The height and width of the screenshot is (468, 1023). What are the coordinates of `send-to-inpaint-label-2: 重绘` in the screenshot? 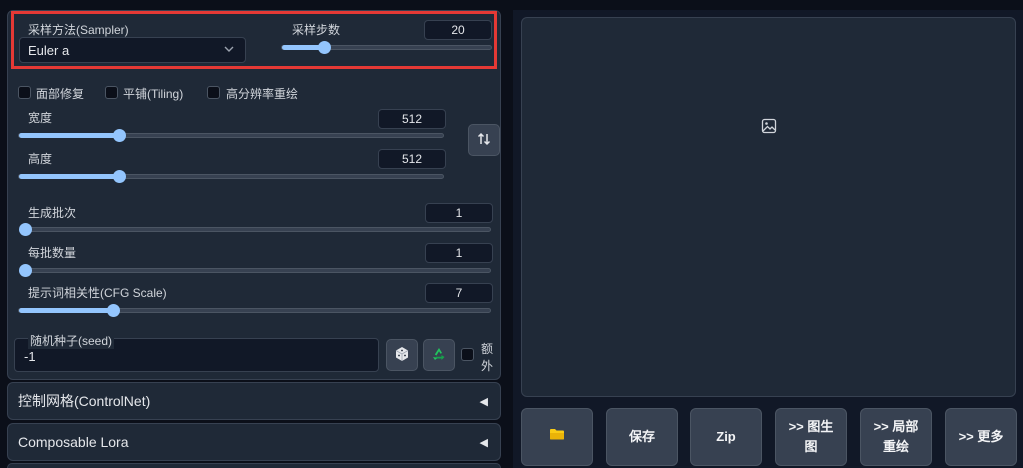 It's located at (895, 446).